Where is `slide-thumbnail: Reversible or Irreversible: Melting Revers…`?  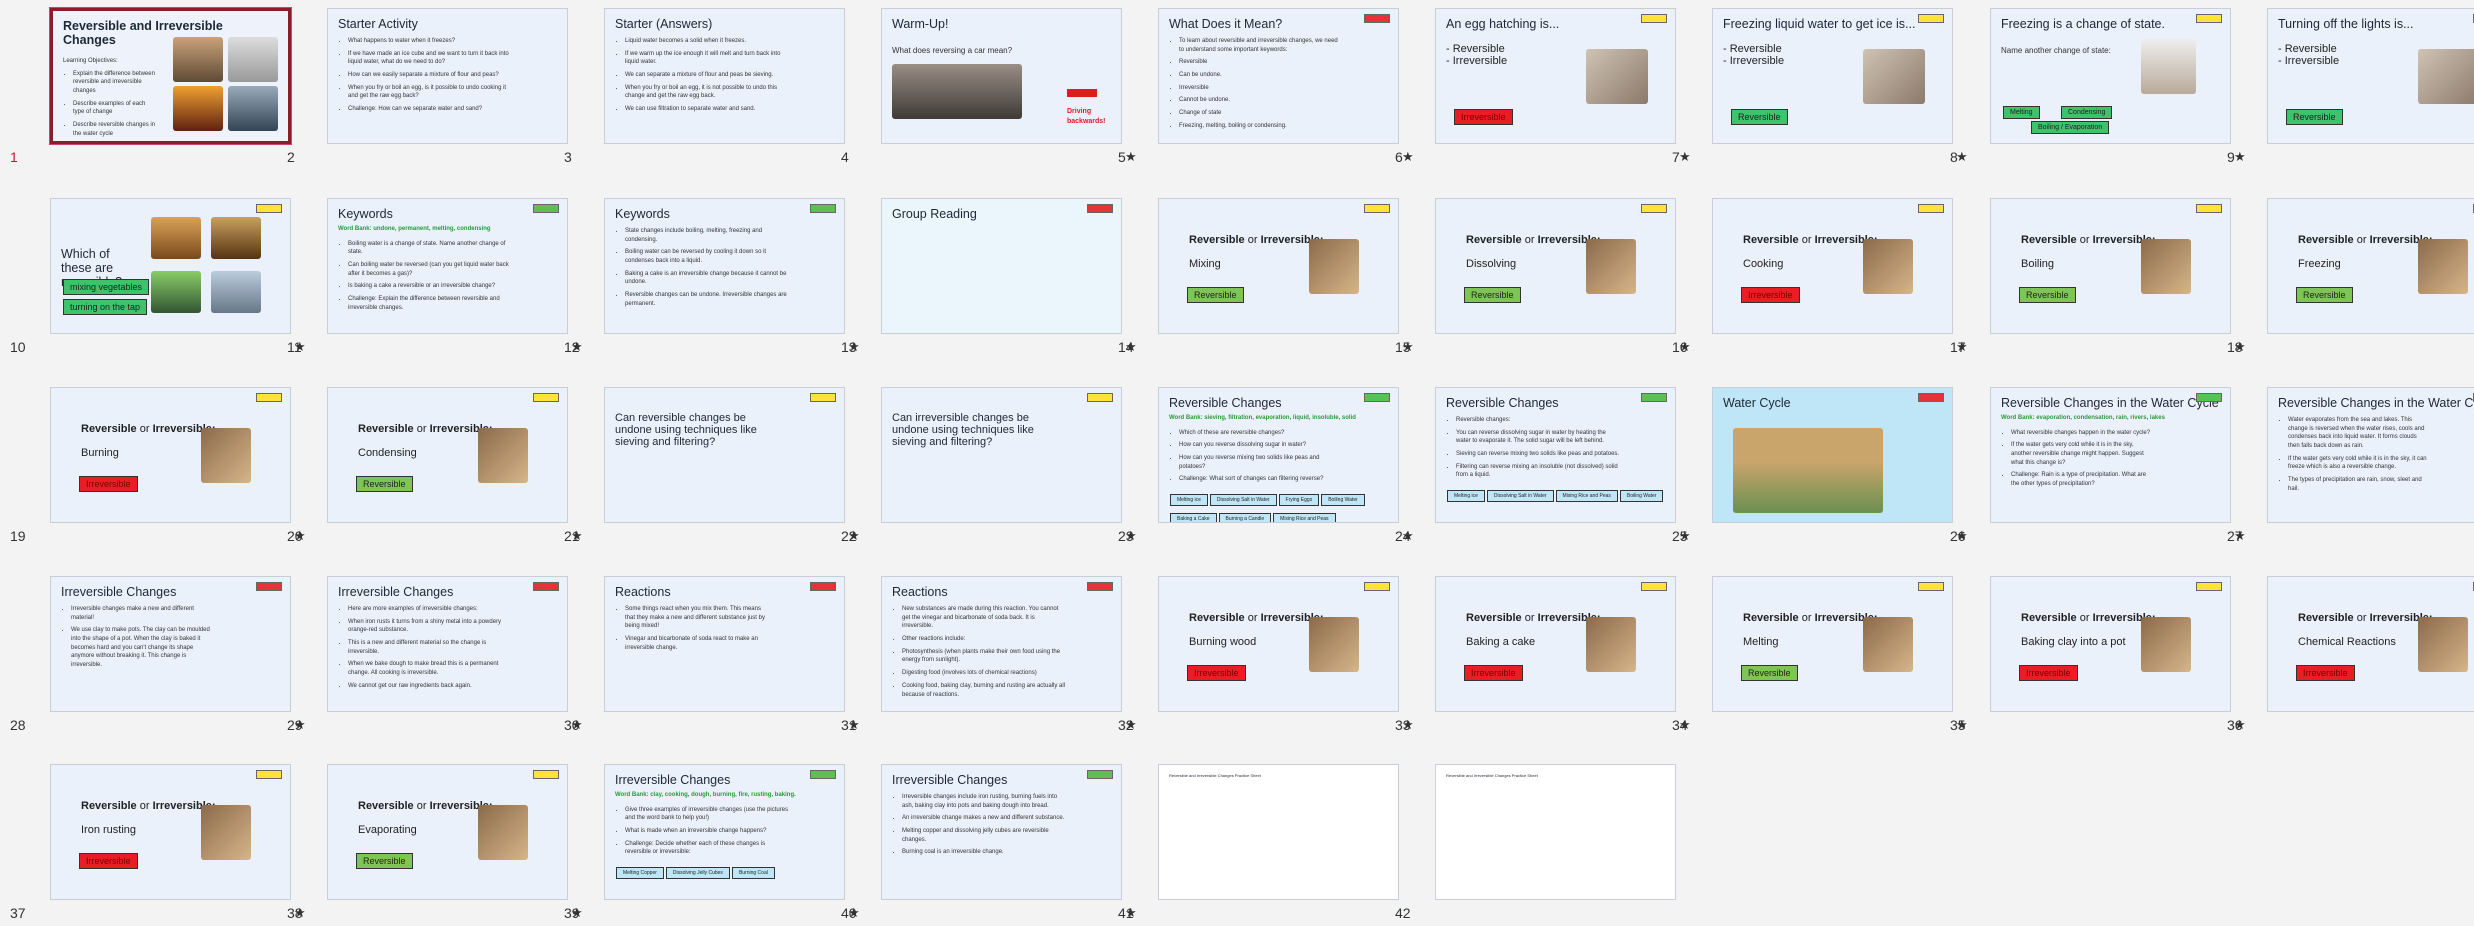
slide-thumbnail: Reversible or Irreversible: Melting Revers… is located at coordinates (1832, 644).